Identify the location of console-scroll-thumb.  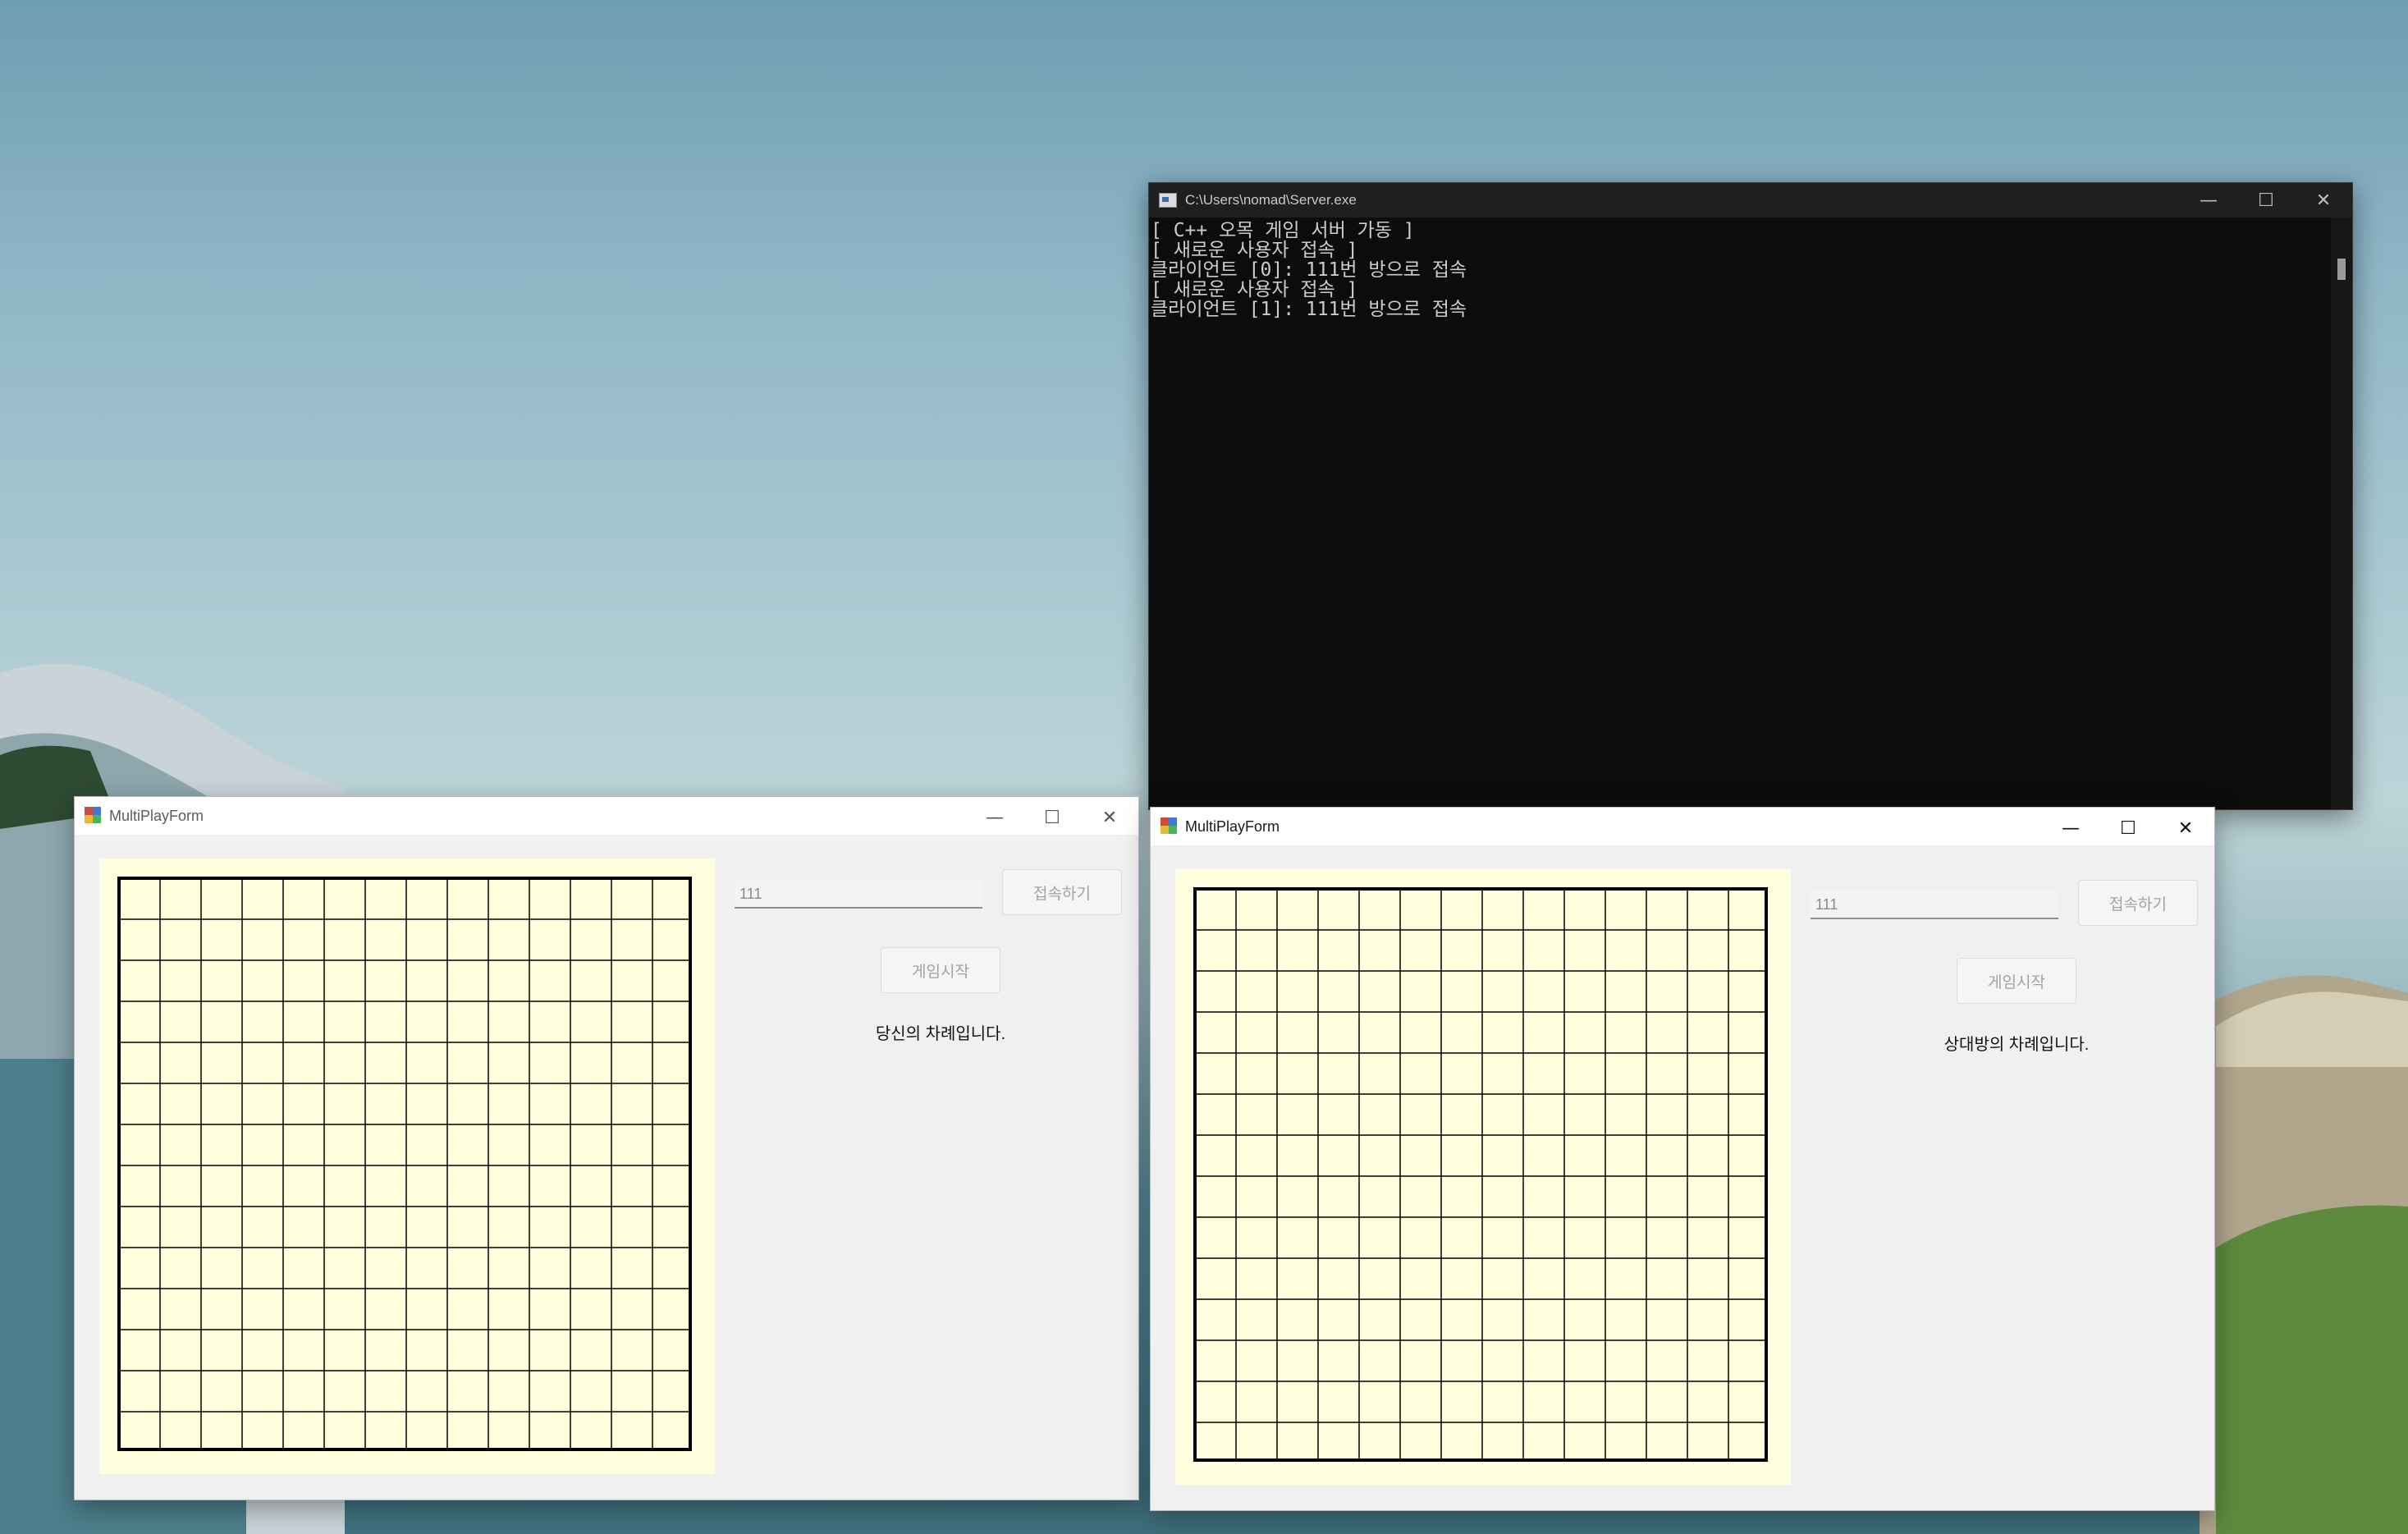
(2341, 270).